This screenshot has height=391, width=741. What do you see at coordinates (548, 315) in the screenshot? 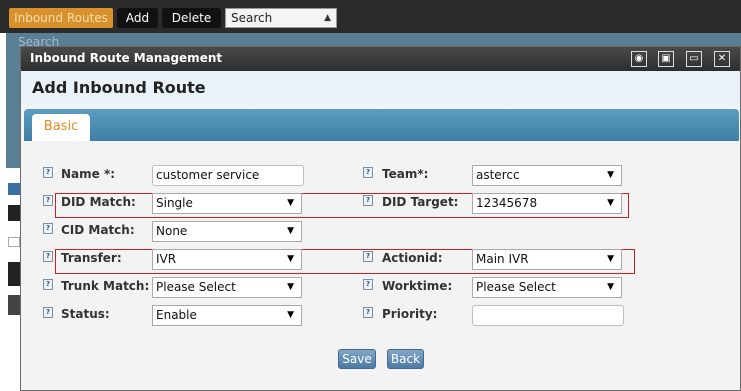
I see `priority-input` at bounding box center [548, 315].